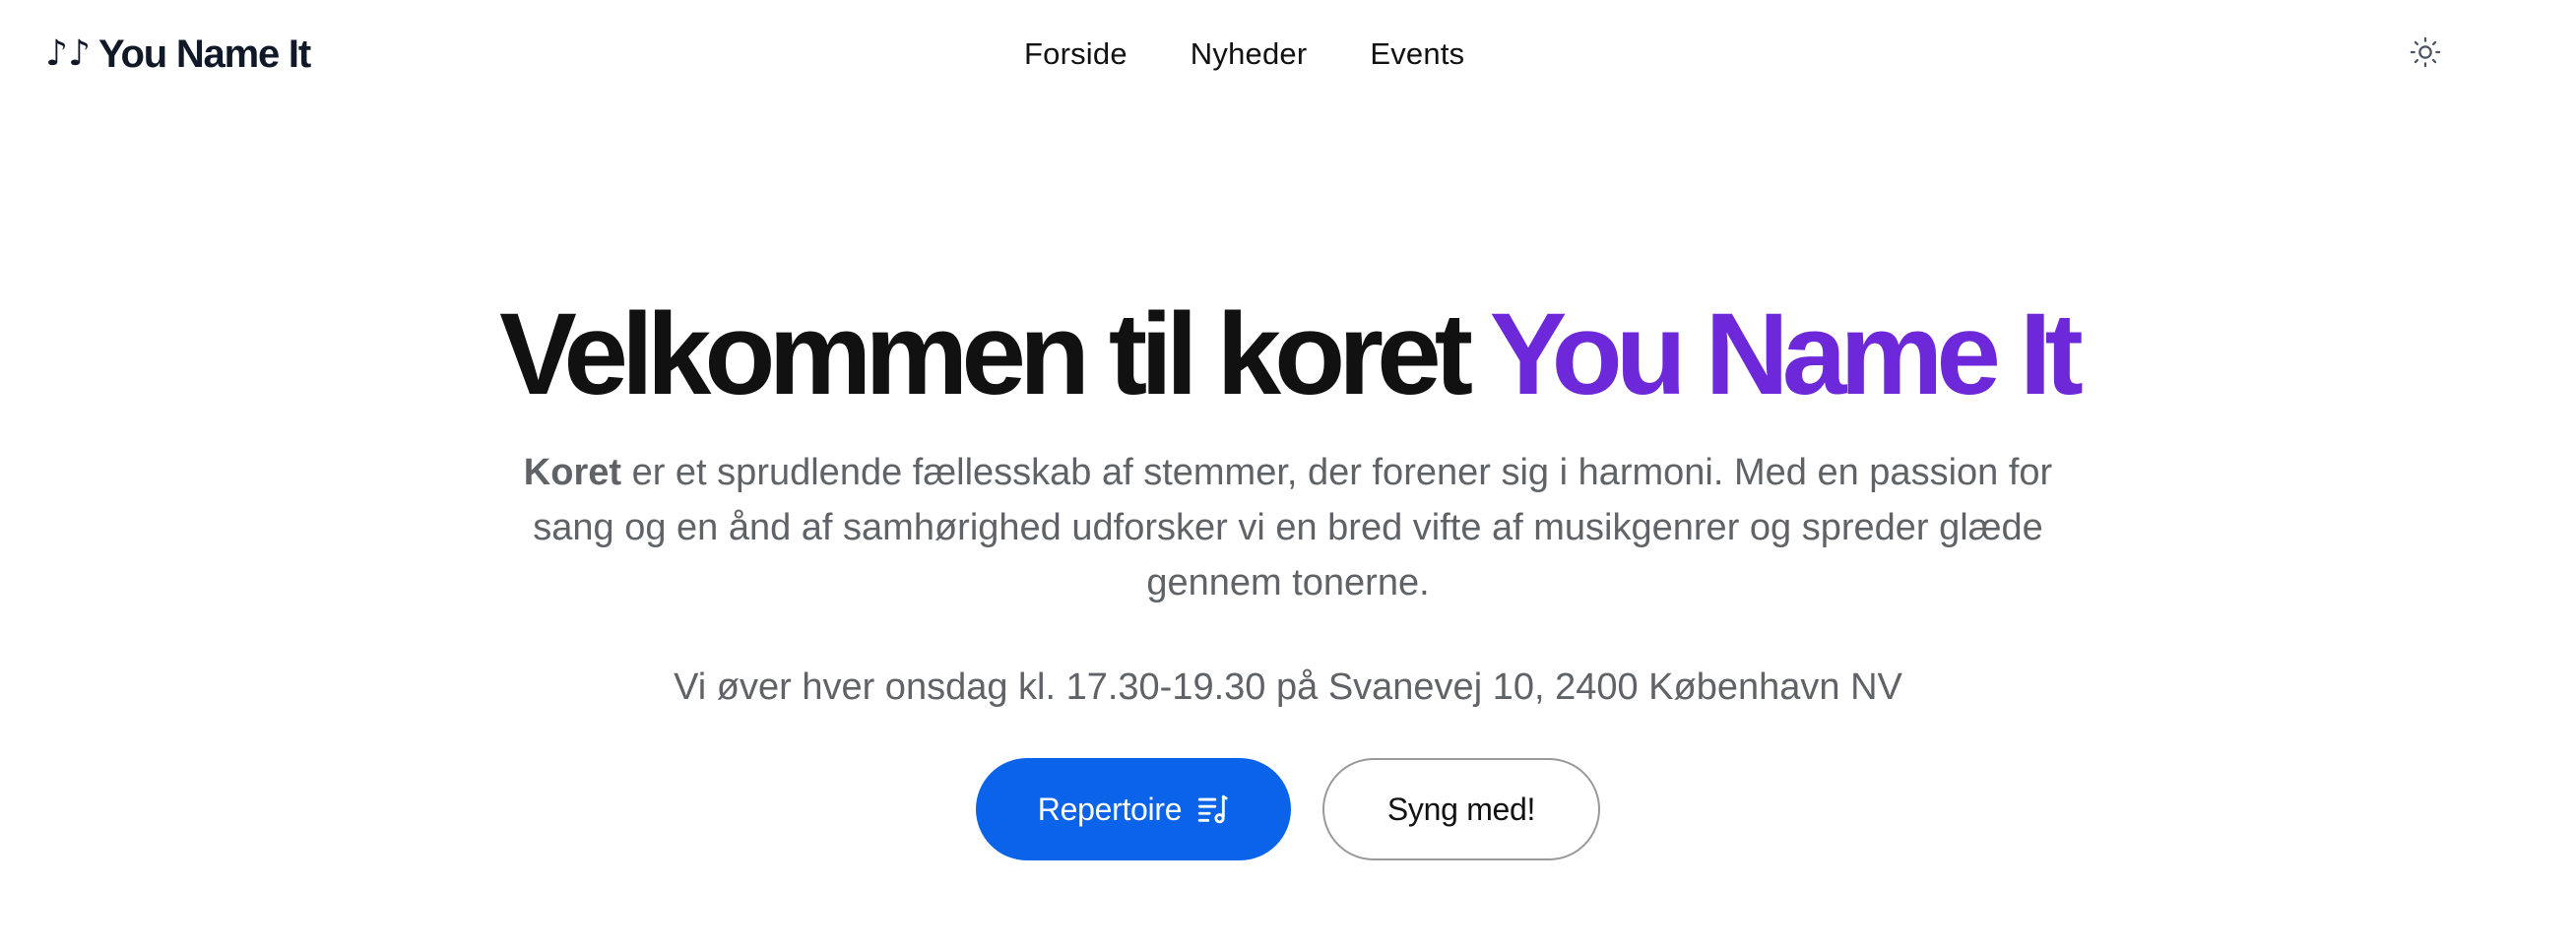  I want to click on nav-link-nyheder: Nyheder, so click(1249, 54).